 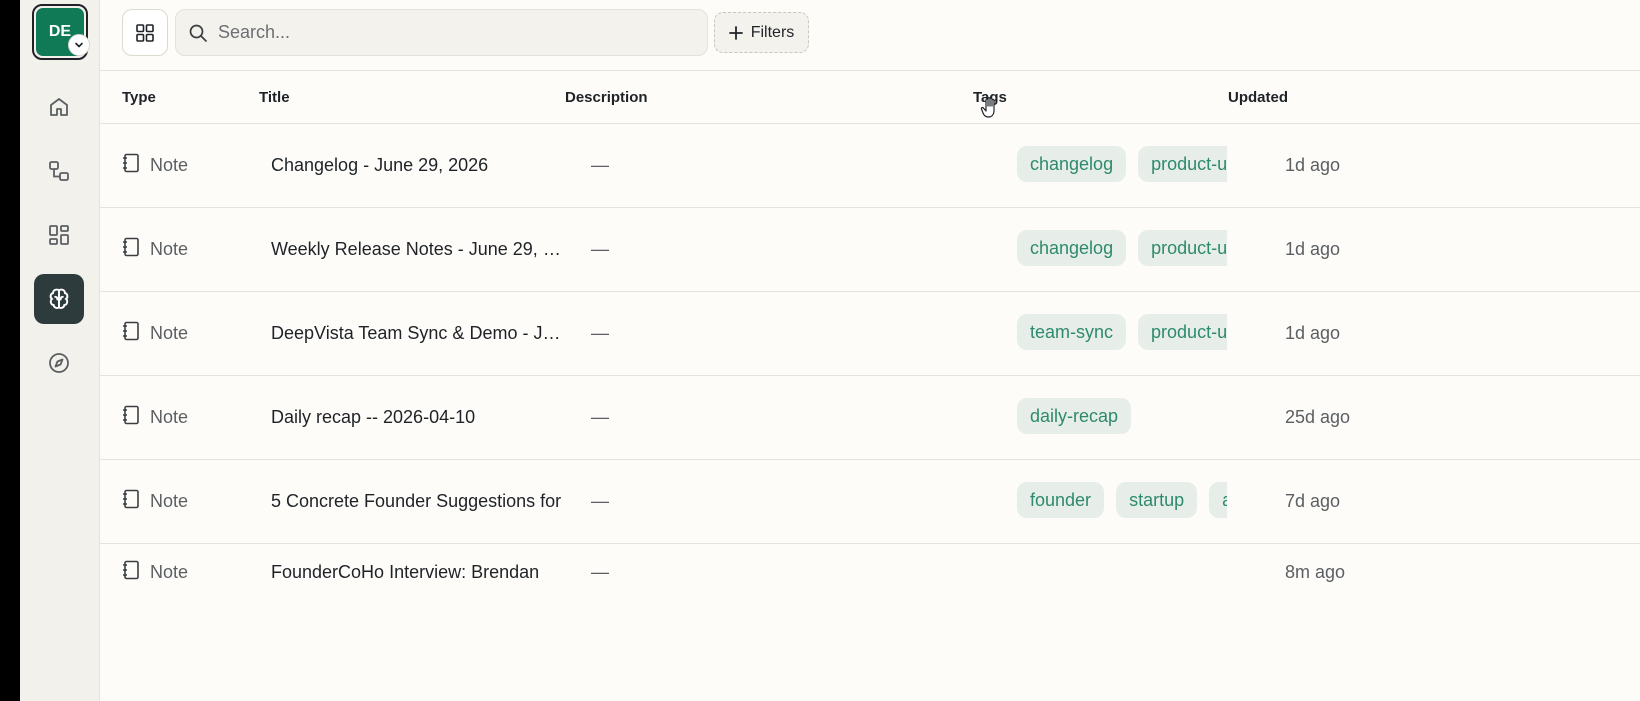 I want to click on chevron-down-icon, so click(x=79, y=45).